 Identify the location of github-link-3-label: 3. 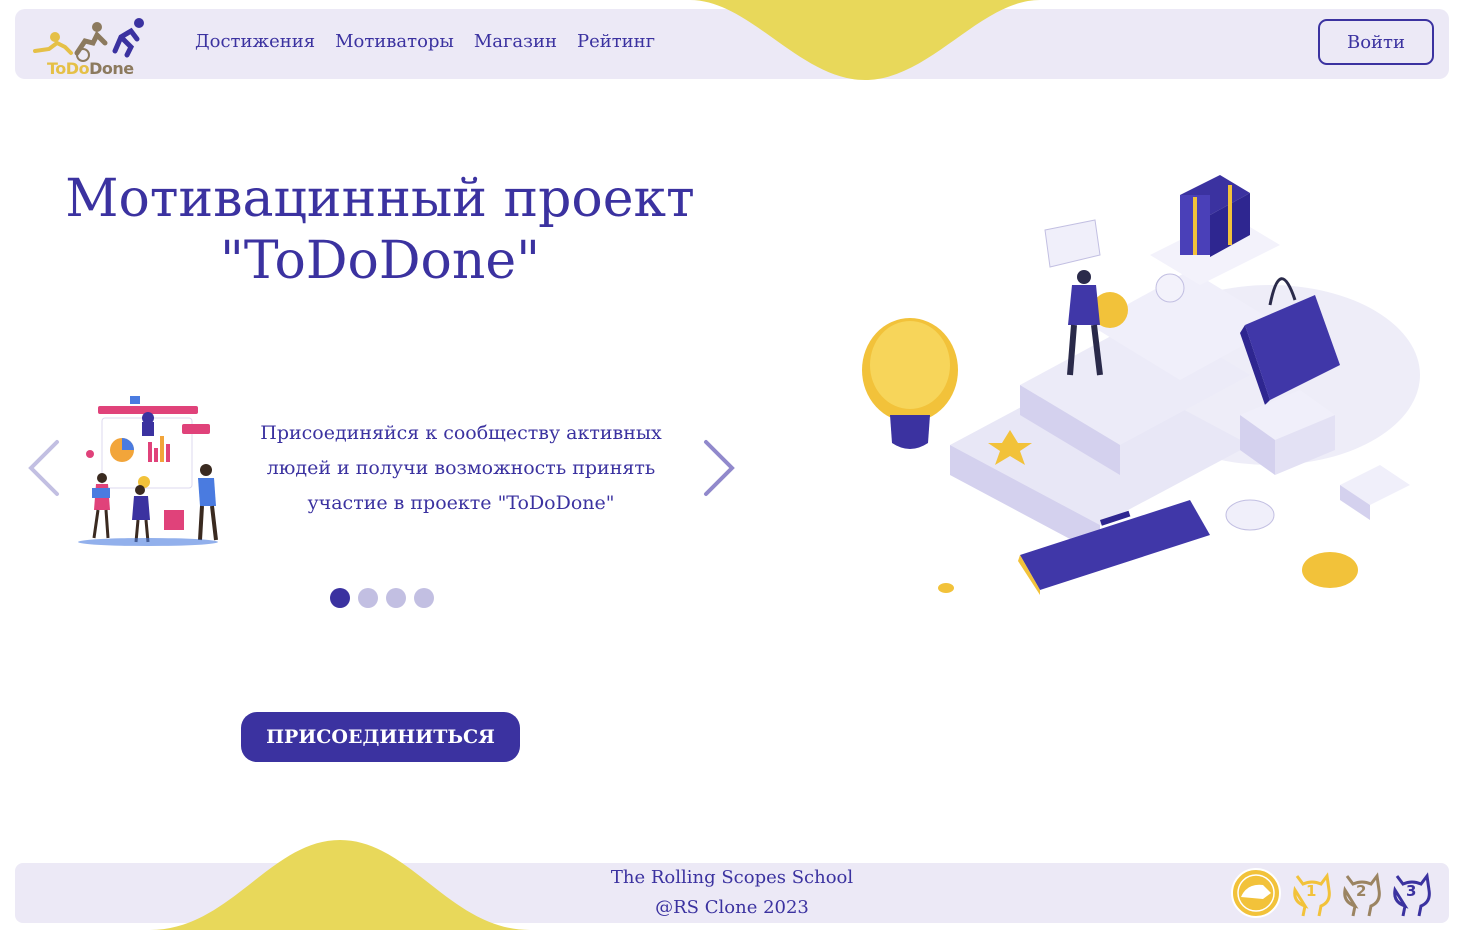
(1411, 891).